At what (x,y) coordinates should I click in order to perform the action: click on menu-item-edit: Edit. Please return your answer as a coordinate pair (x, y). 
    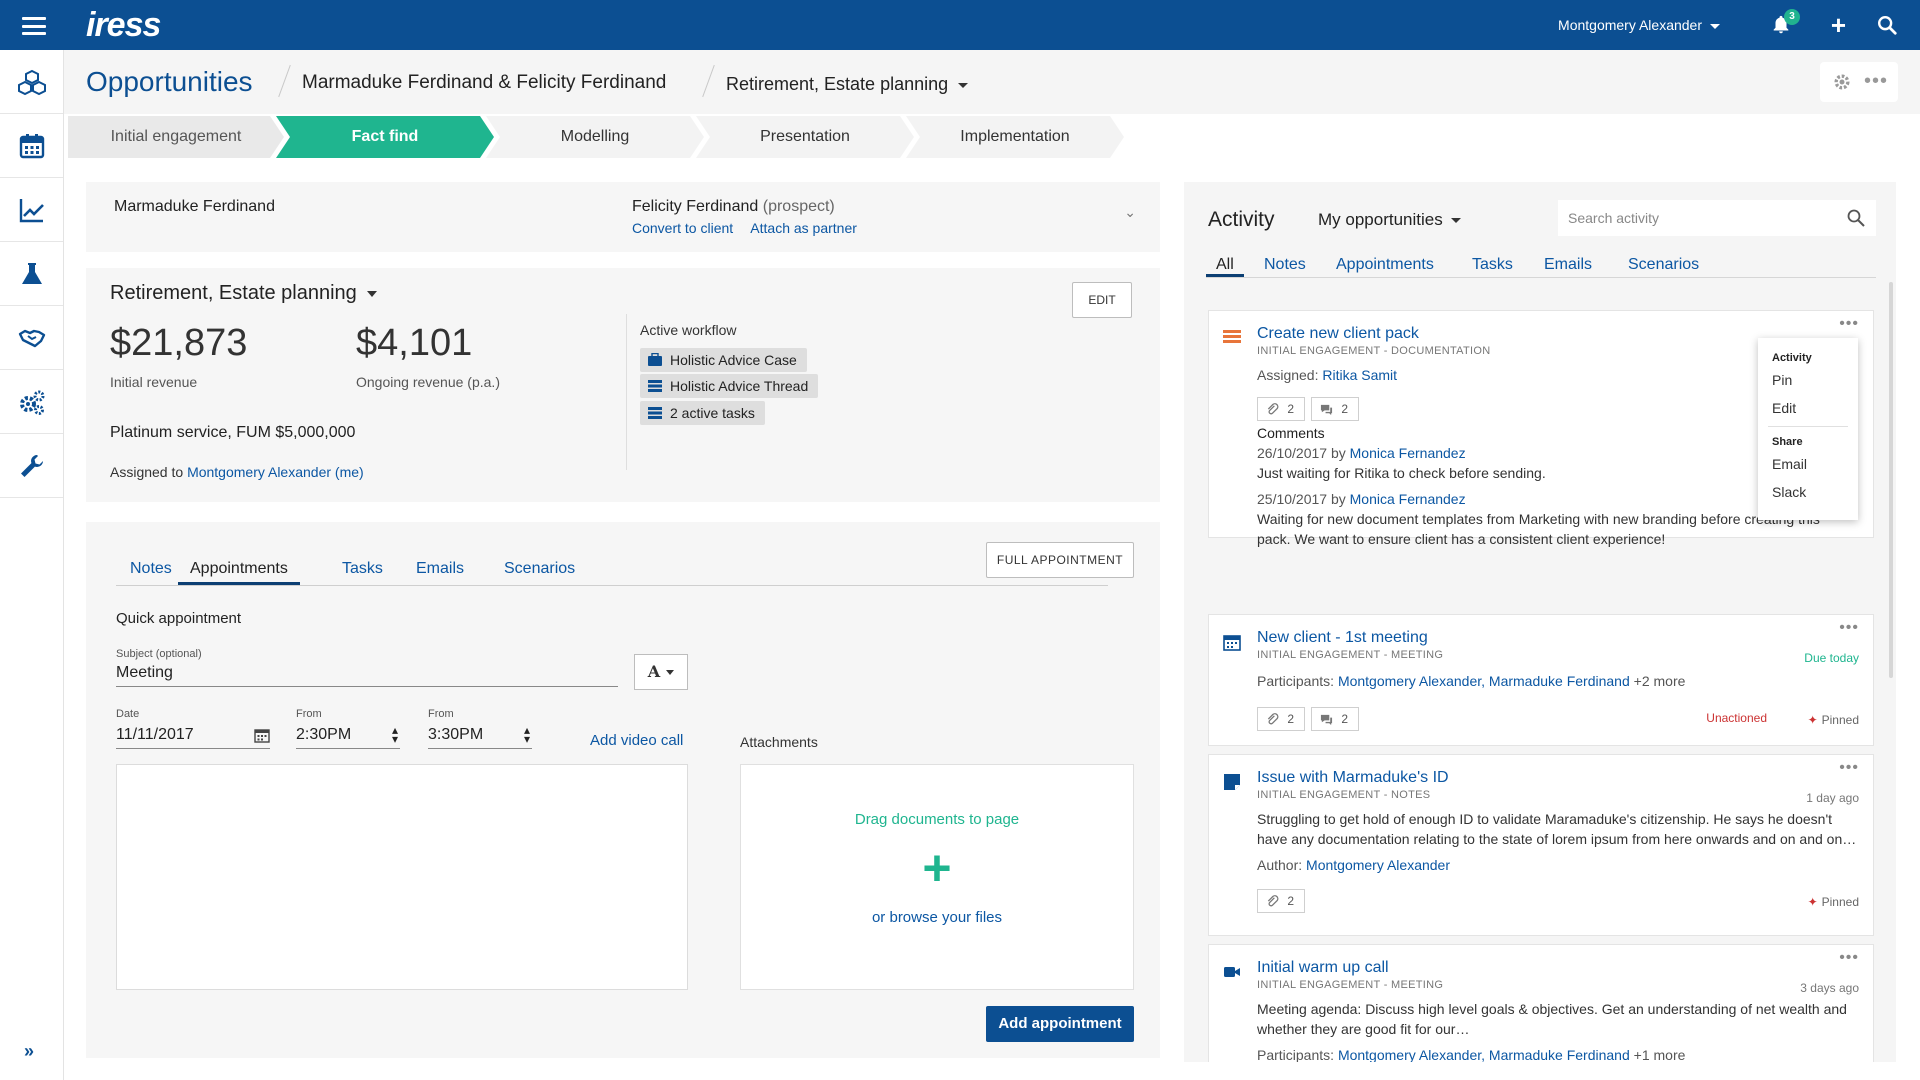
    Looking at the image, I should click on (1784, 408).